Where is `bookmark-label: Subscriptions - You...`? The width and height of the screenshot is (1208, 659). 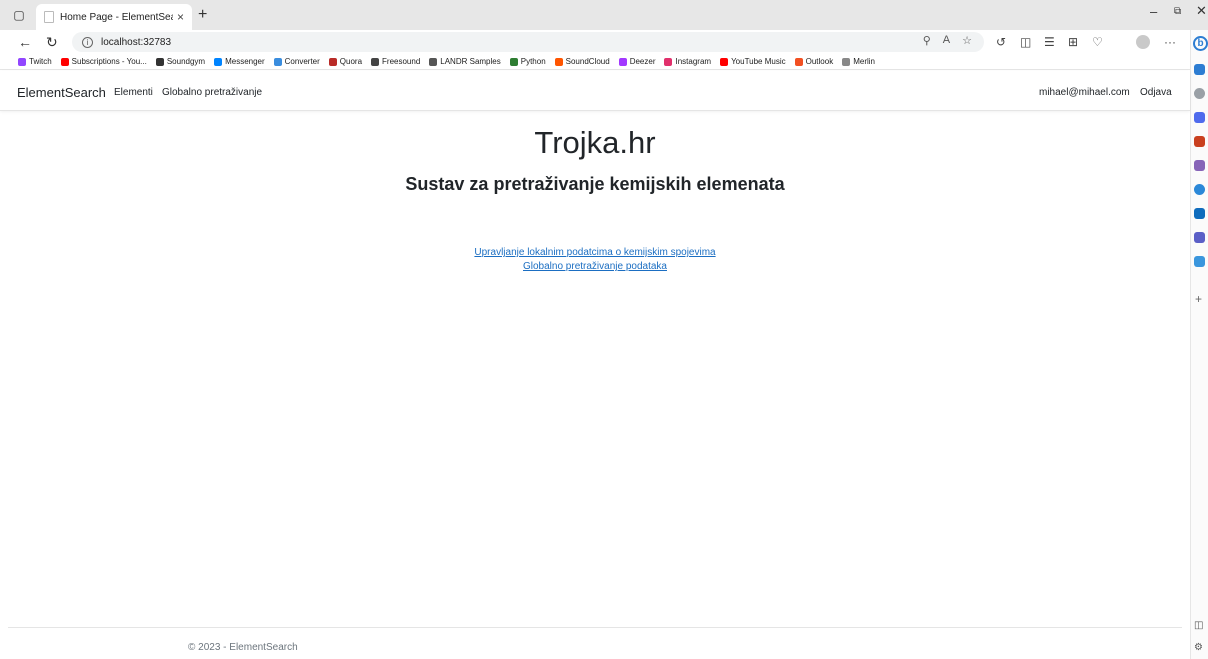
bookmark-label: Subscriptions - You... is located at coordinates (109, 61).